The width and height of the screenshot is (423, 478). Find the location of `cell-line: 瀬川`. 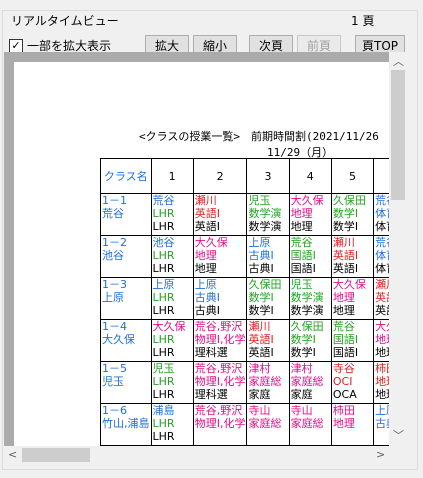

cell-line: 瀬川 is located at coordinates (205, 201).